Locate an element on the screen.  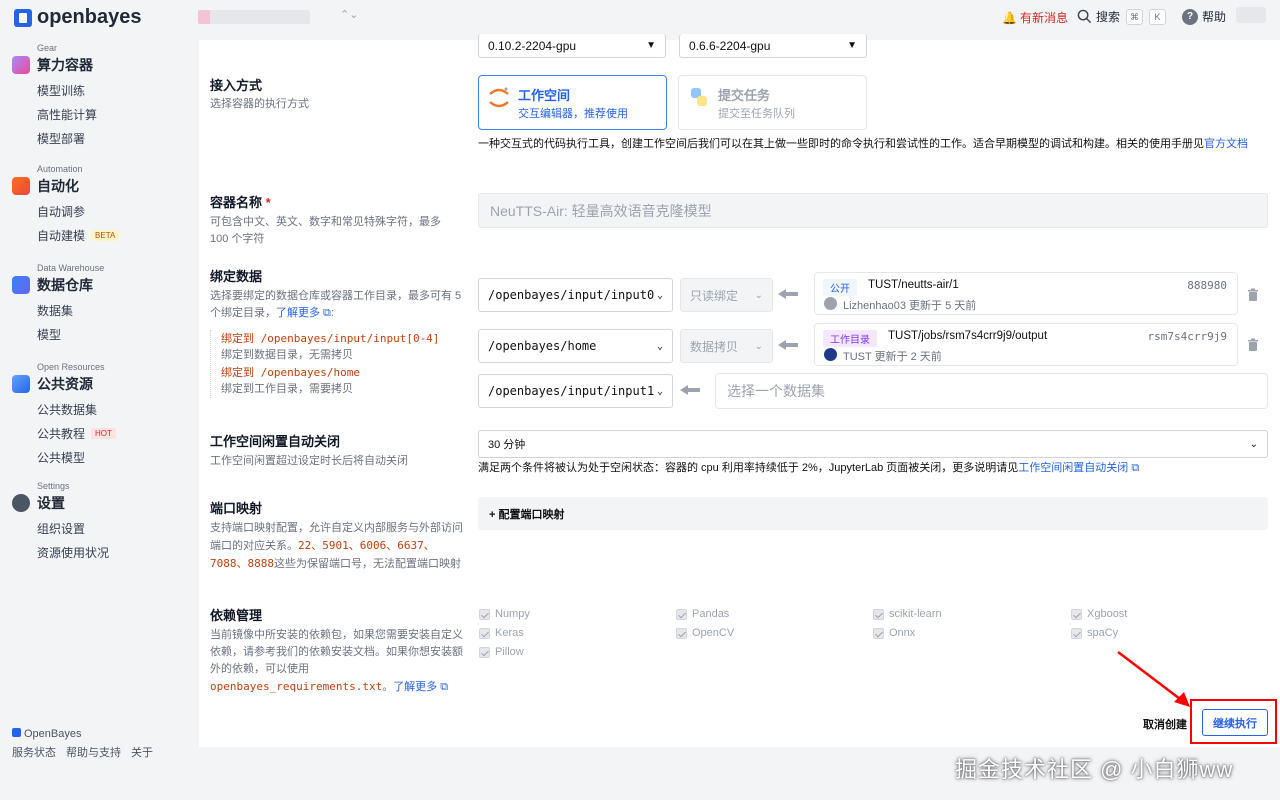
workspace-option: 工作空间 交互编辑器，推荐使用 is located at coordinates (572, 102).